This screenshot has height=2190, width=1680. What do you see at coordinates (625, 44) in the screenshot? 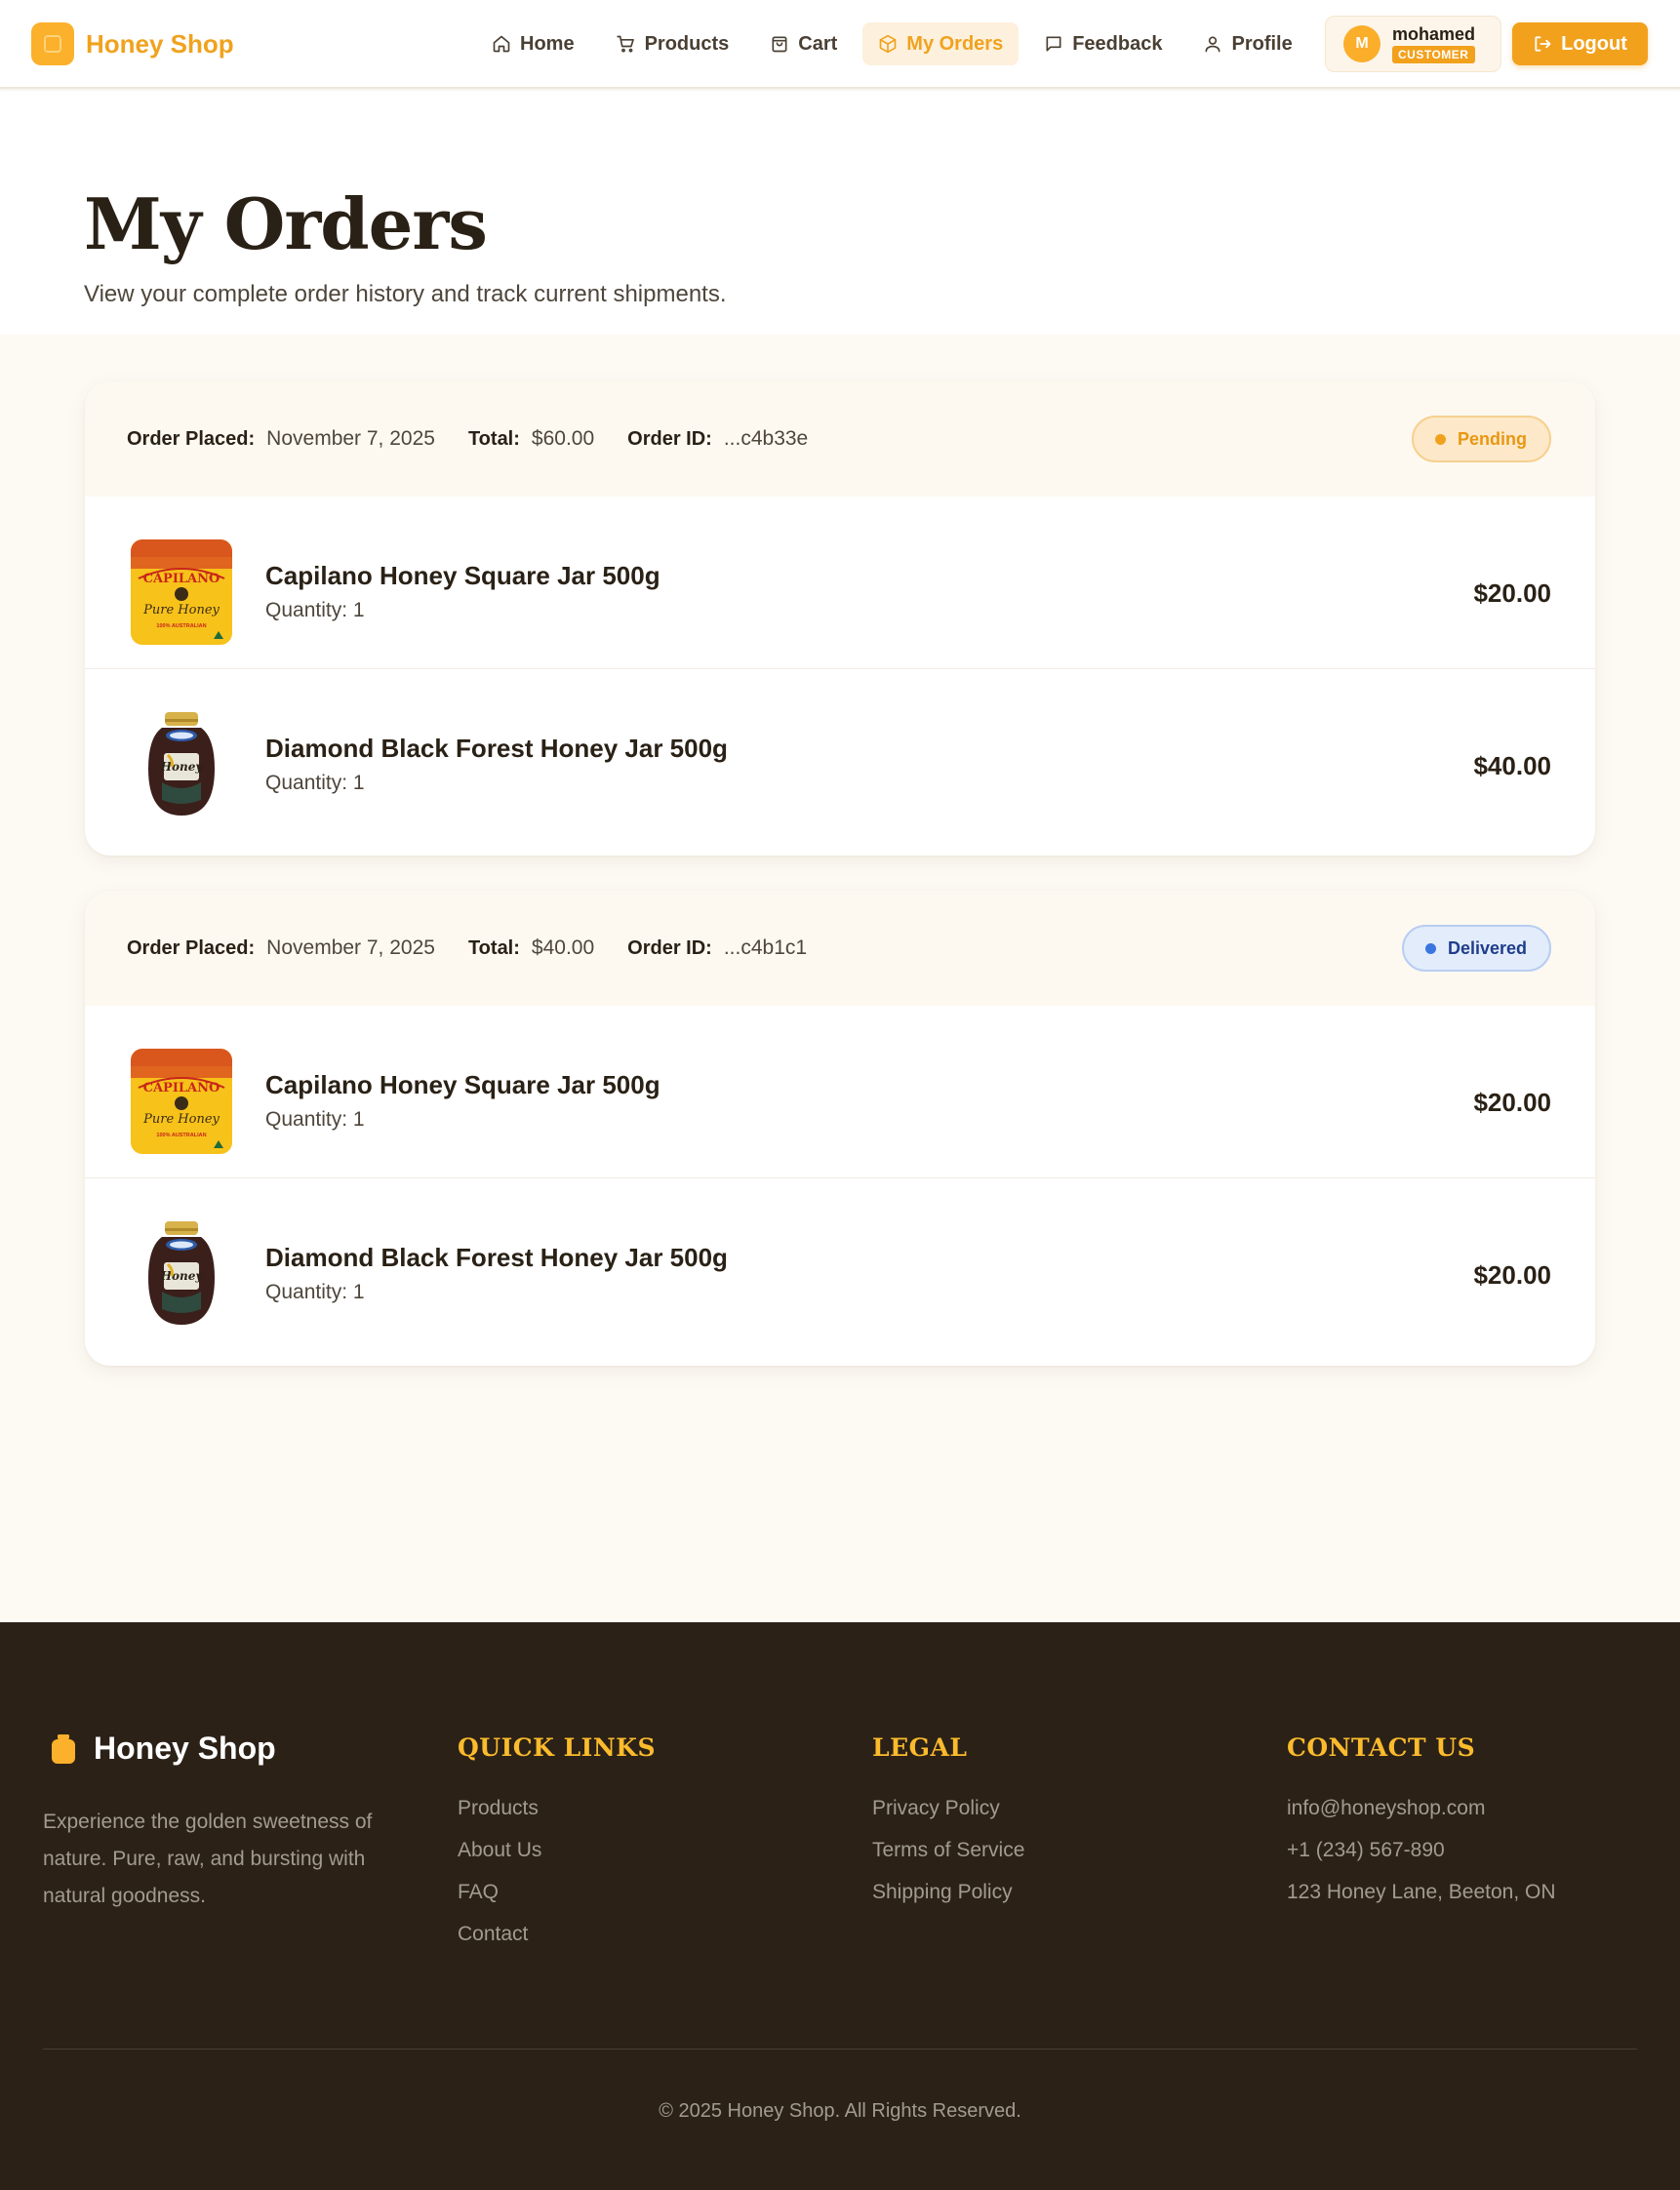
I see `cart-icon` at bounding box center [625, 44].